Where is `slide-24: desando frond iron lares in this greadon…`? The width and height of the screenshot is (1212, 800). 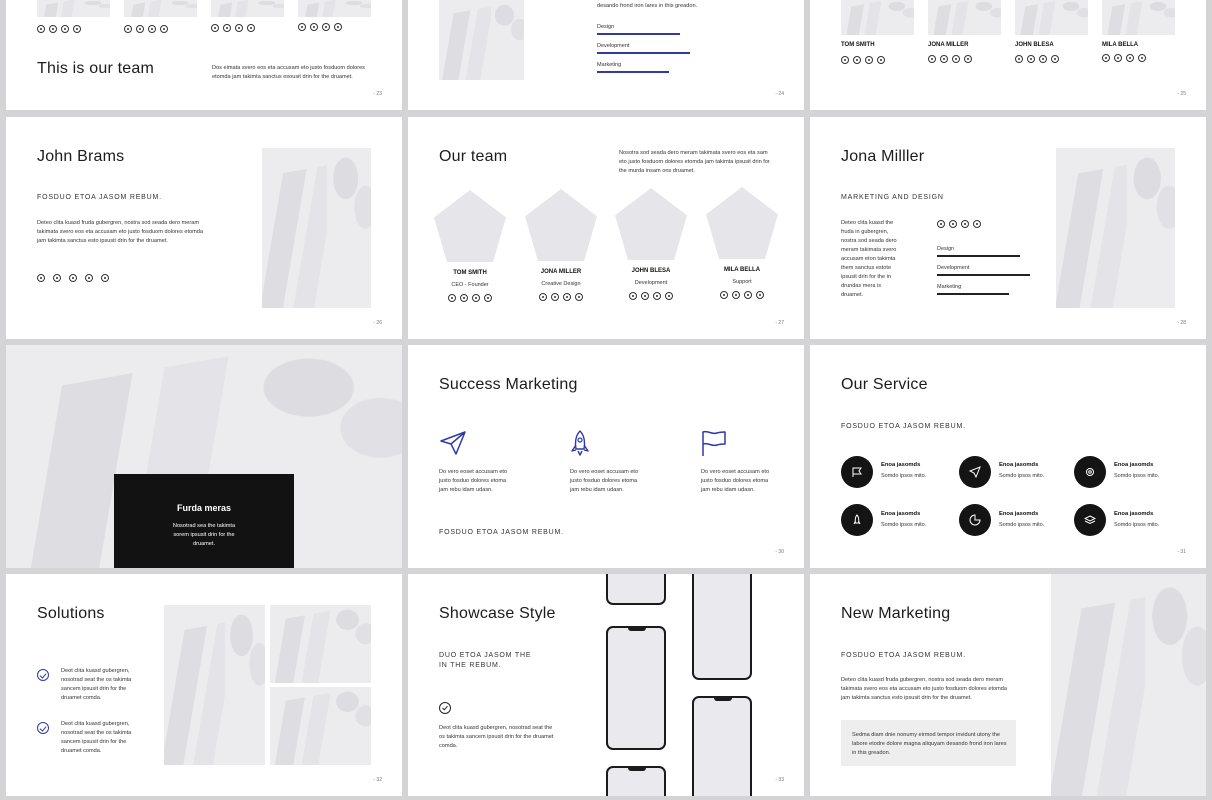
slide-24: desando frond iron lares in this greadon… is located at coordinates (606, 55).